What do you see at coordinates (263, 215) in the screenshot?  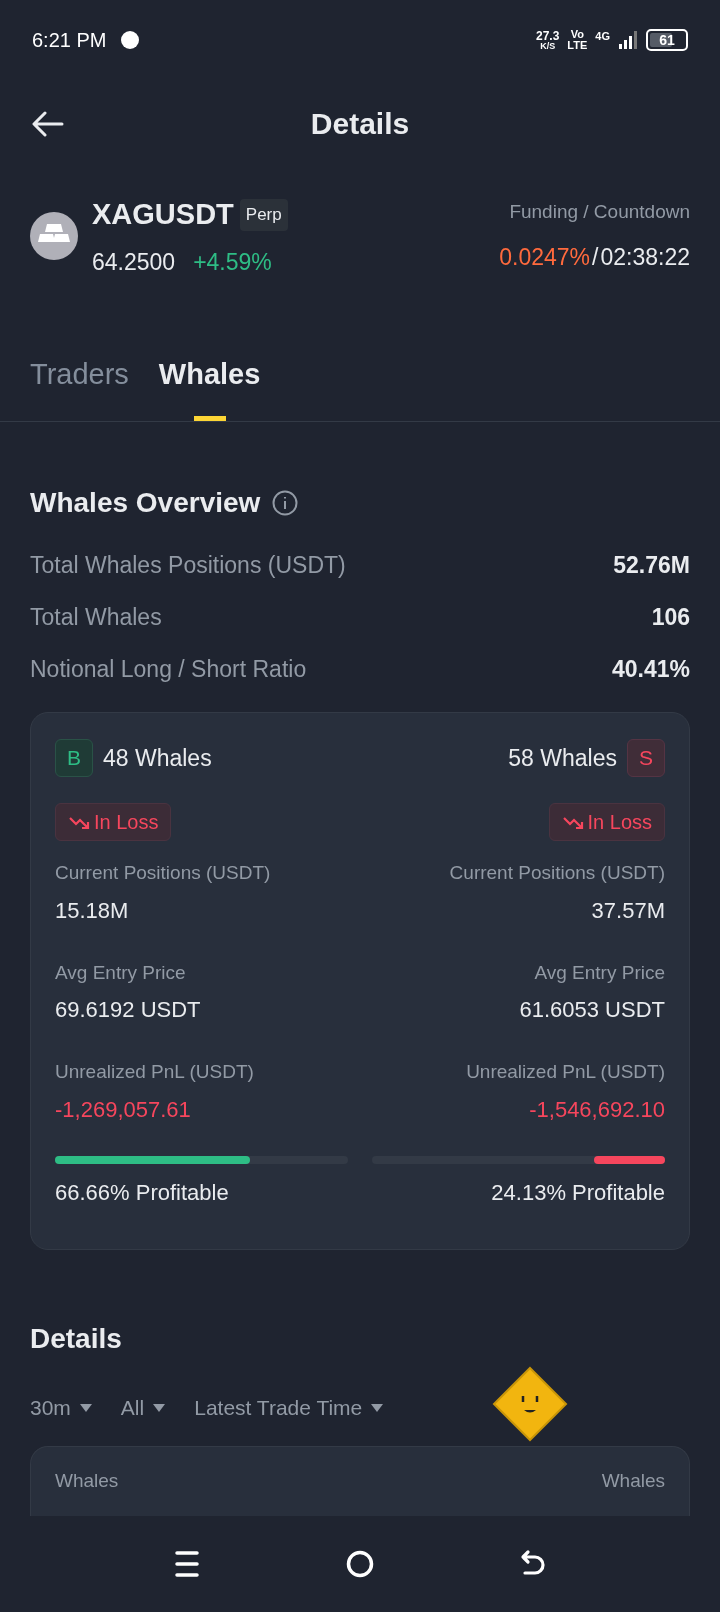 I see `perp-tag: Perp` at bounding box center [263, 215].